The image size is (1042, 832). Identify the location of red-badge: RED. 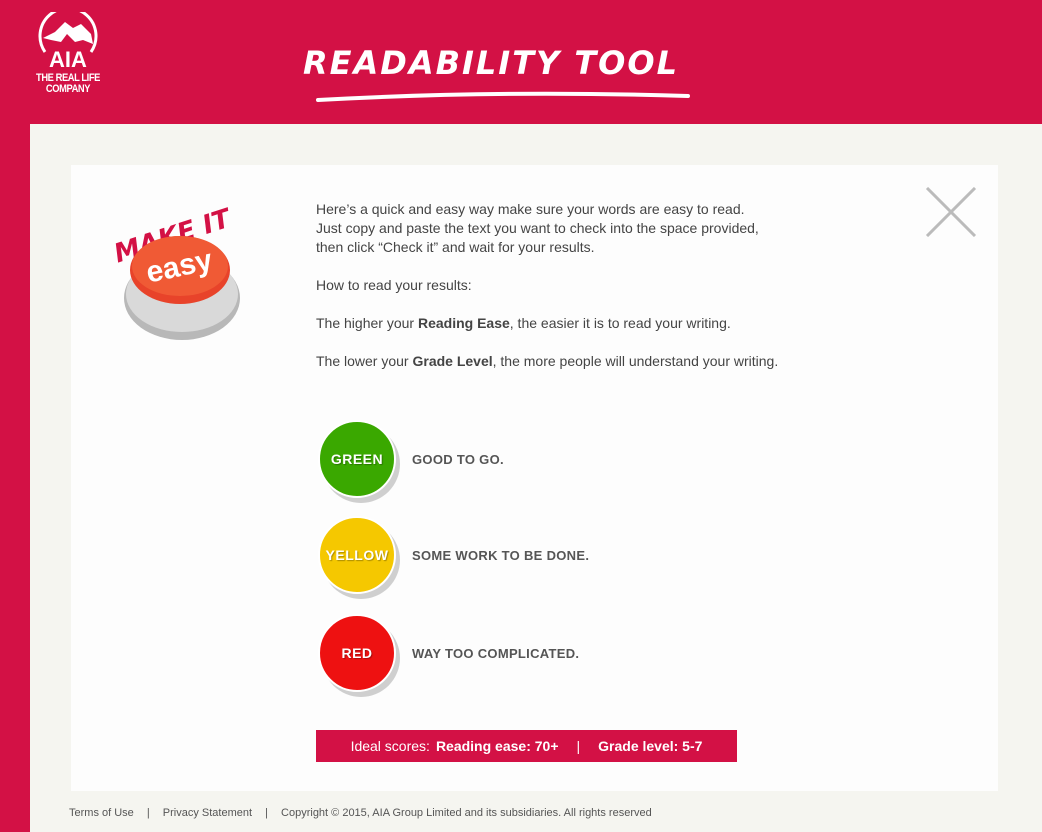
(357, 653).